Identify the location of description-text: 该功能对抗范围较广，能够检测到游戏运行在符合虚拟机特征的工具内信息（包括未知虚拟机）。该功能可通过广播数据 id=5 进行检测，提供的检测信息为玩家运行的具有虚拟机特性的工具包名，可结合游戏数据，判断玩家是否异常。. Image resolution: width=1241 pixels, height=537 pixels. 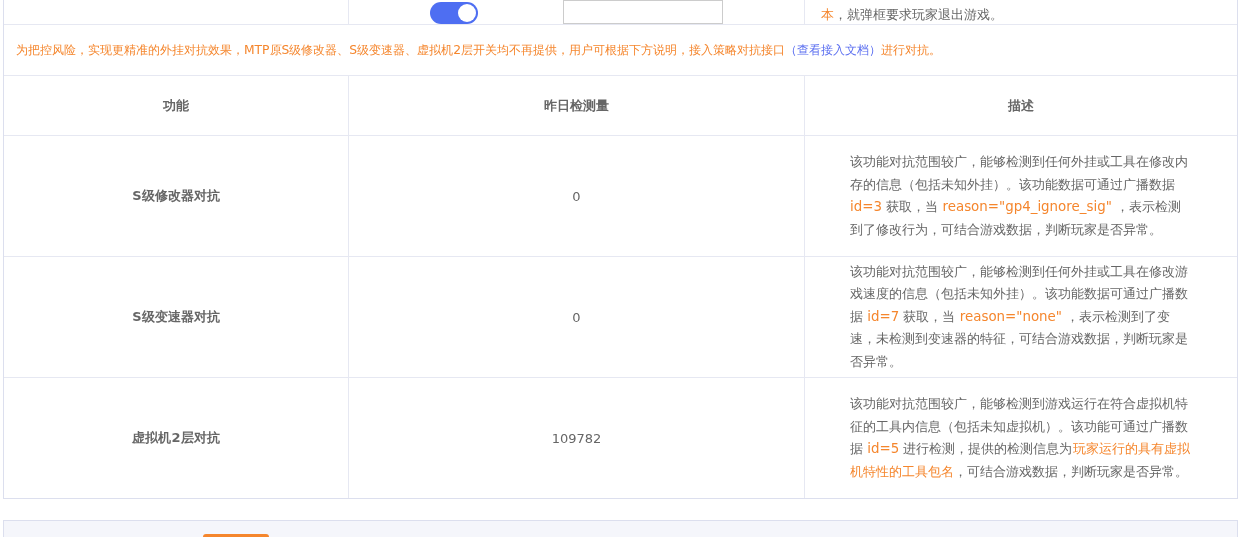
(1020, 438).